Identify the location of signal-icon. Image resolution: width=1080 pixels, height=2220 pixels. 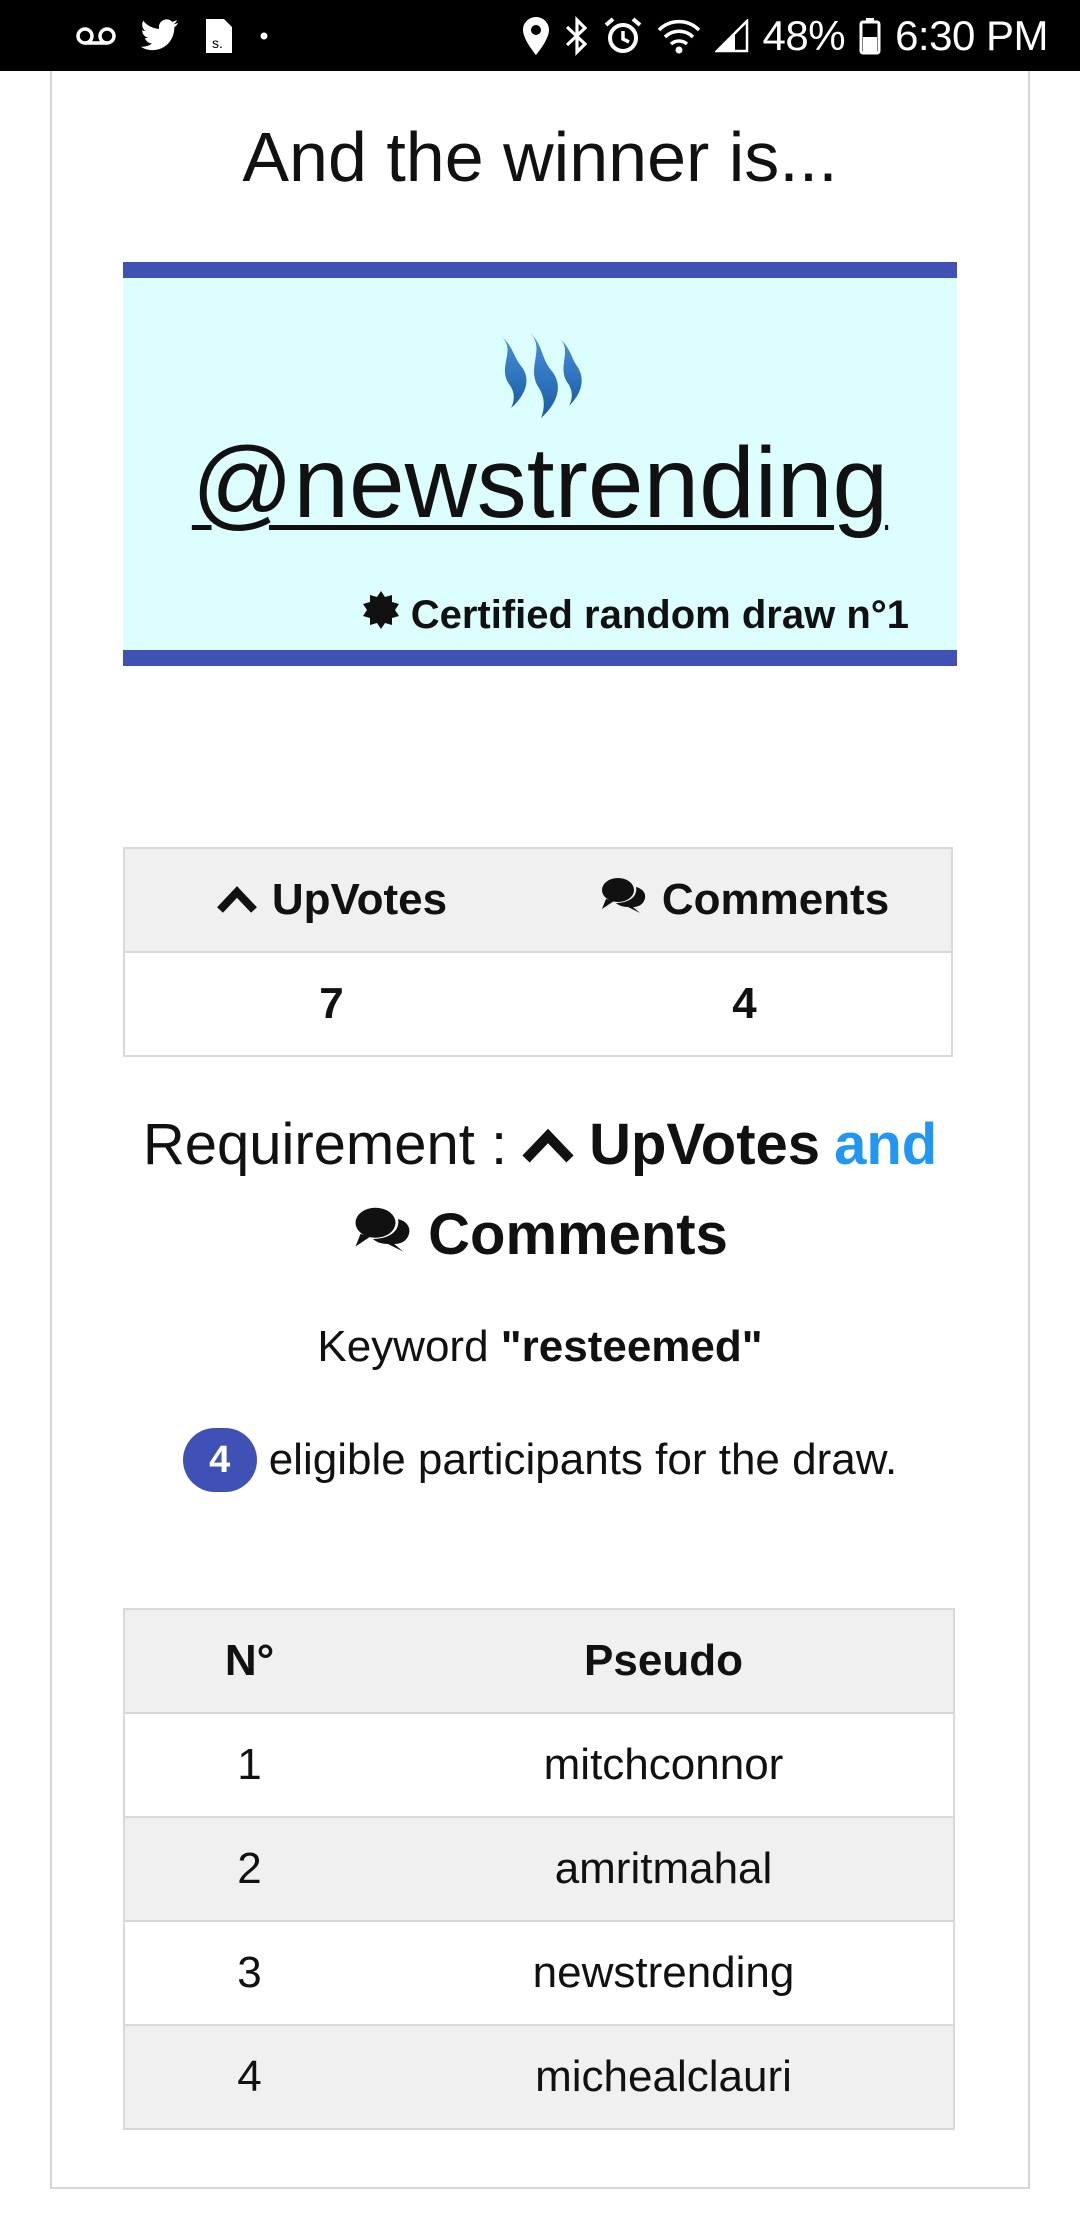
(731, 35).